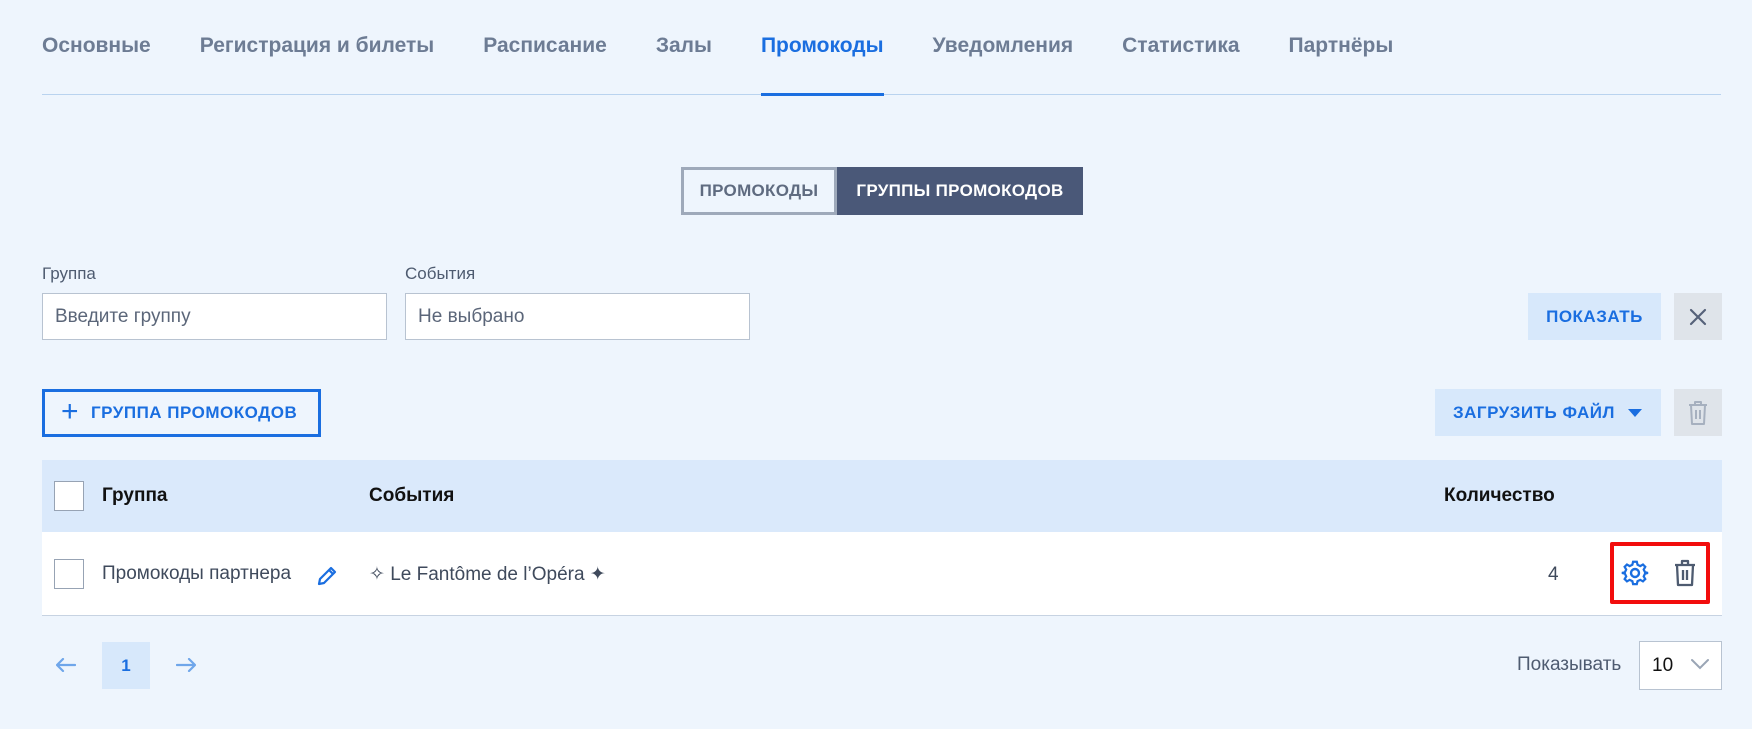  What do you see at coordinates (577, 316) in the screenshot?
I see `events-filter-select: Не выбрано` at bounding box center [577, 316].